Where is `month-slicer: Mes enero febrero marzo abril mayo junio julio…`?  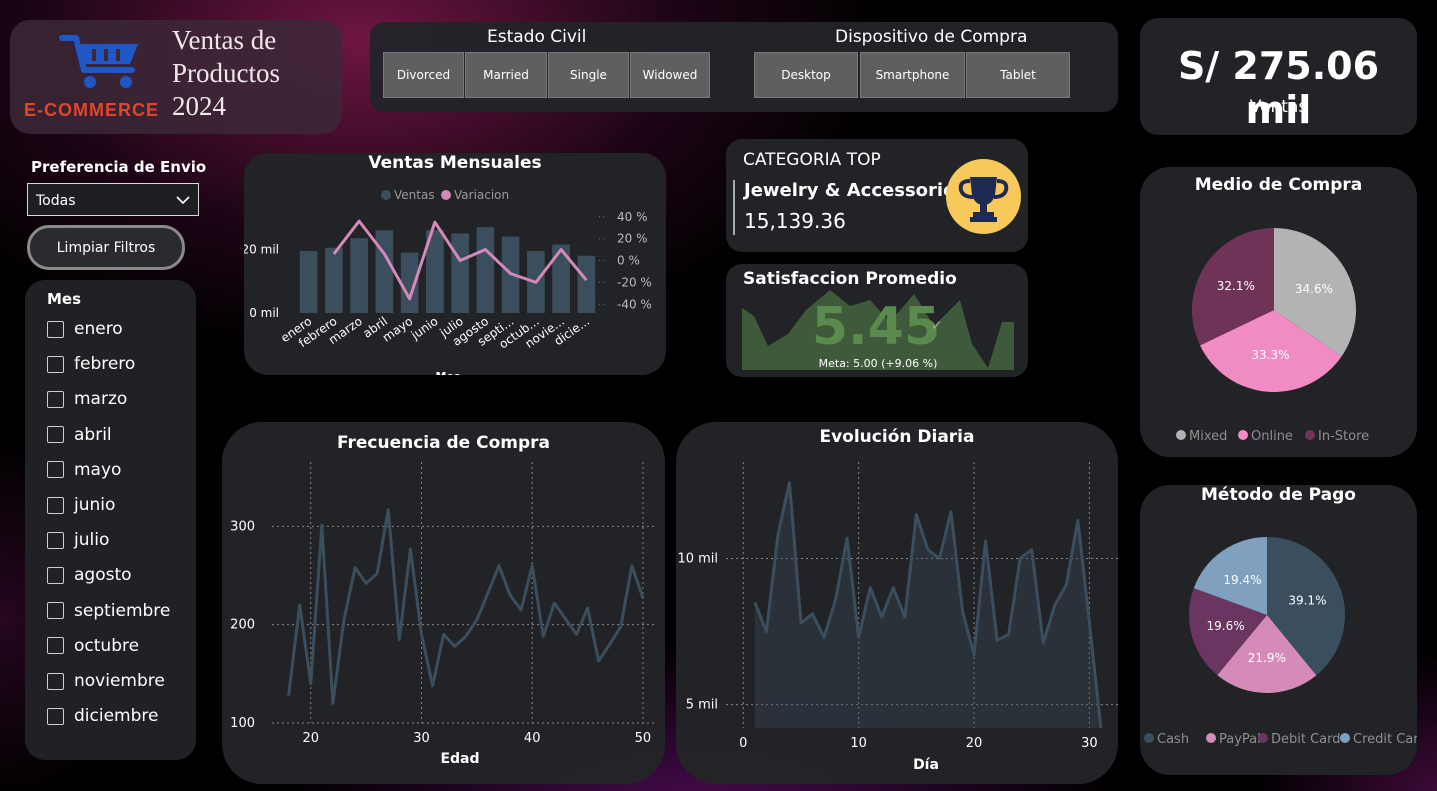 month-slicer: Mes enero febrero marzo abril mayo junio julio… is located at coordinates (110, 520).